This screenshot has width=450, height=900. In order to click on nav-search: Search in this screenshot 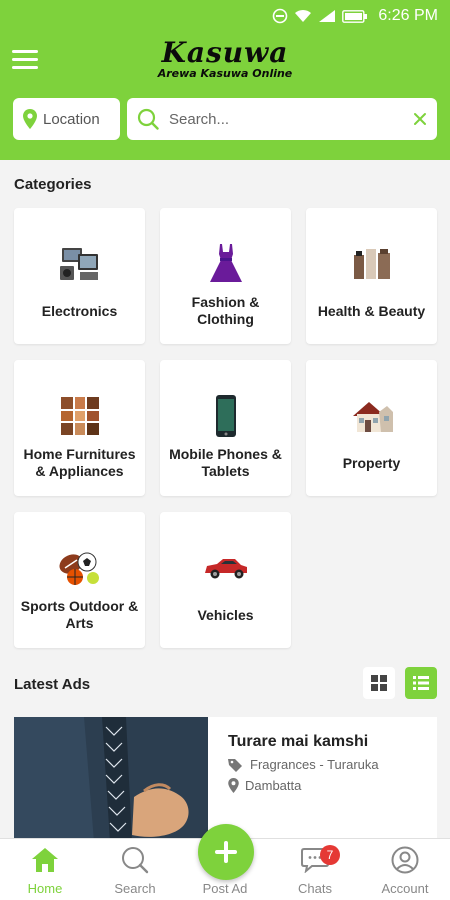, I will do `click(135, 869)`.